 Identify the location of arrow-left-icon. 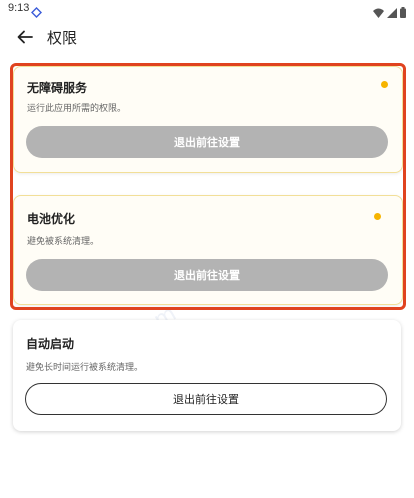
(25, 37).